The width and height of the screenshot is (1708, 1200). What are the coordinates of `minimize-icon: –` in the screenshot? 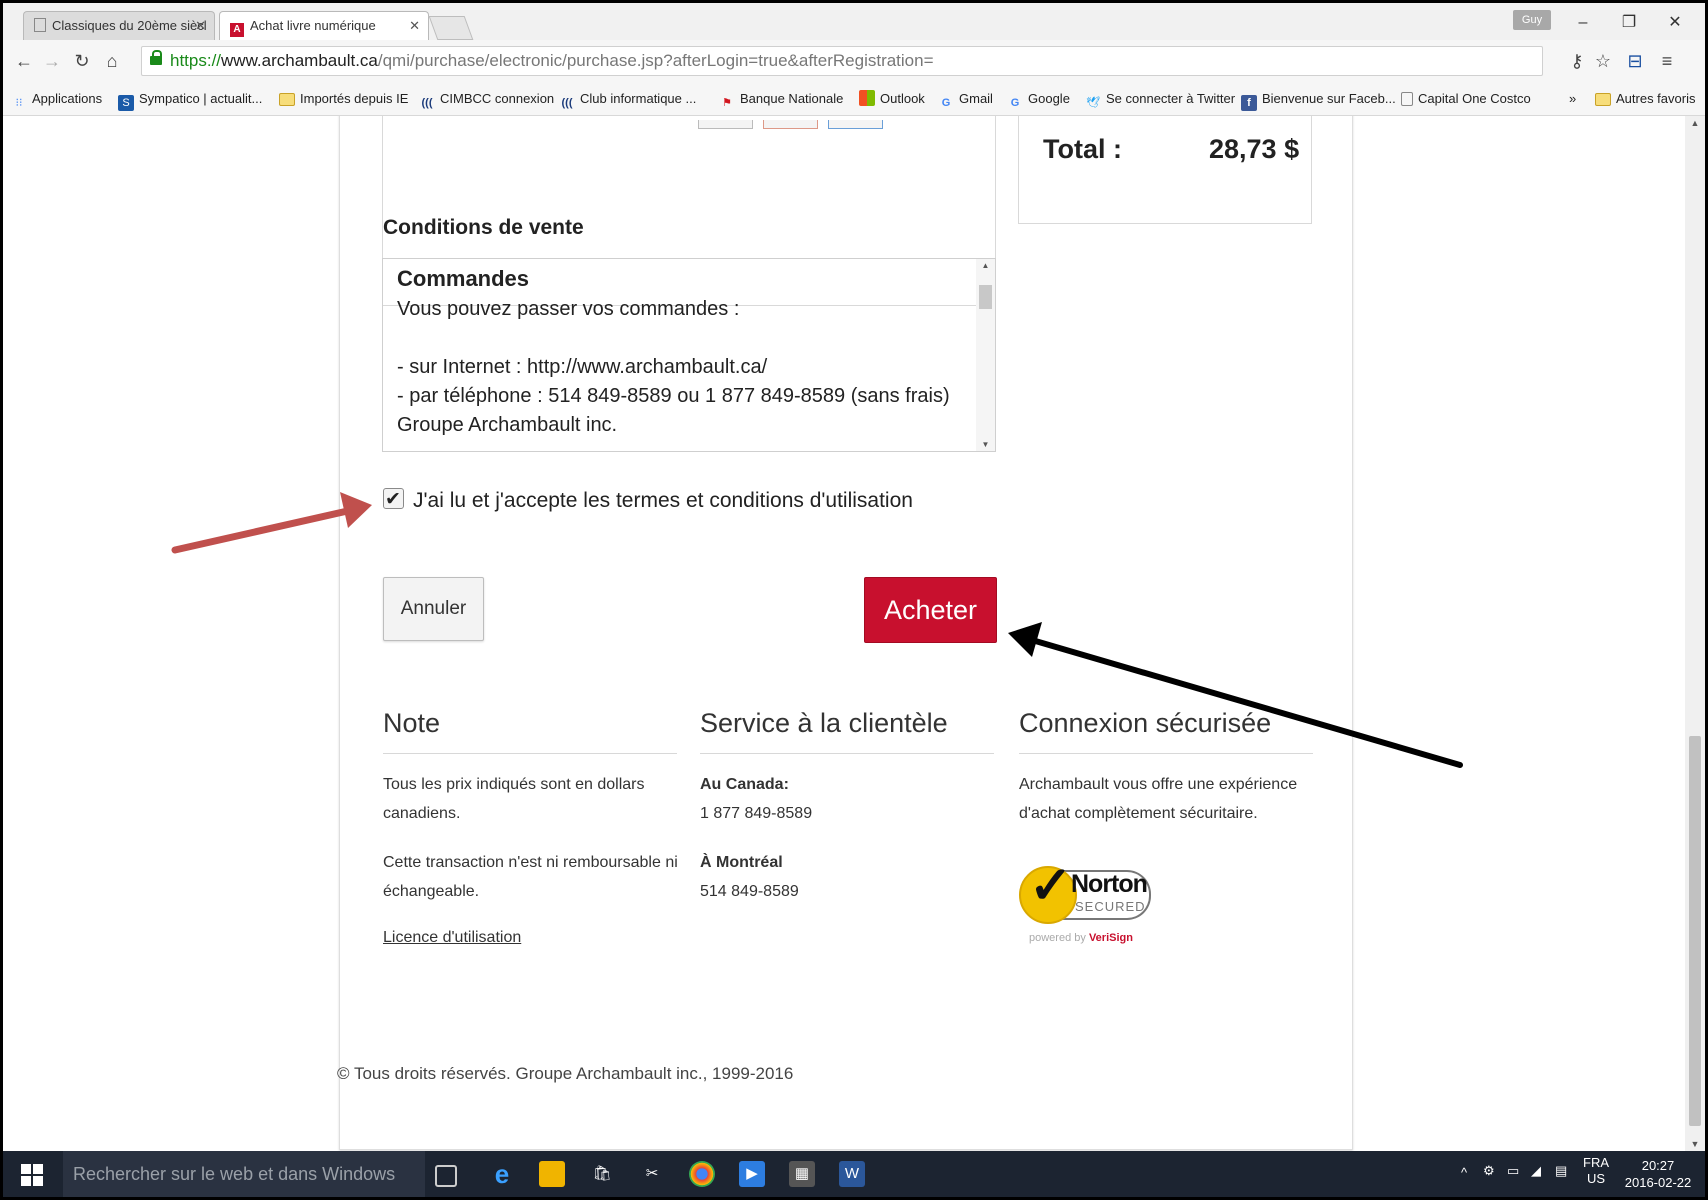 It's located at (1583, 23).